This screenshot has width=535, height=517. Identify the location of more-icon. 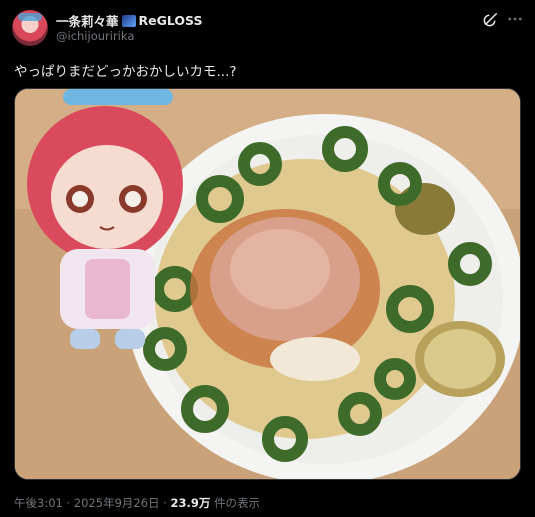
(515, 19).